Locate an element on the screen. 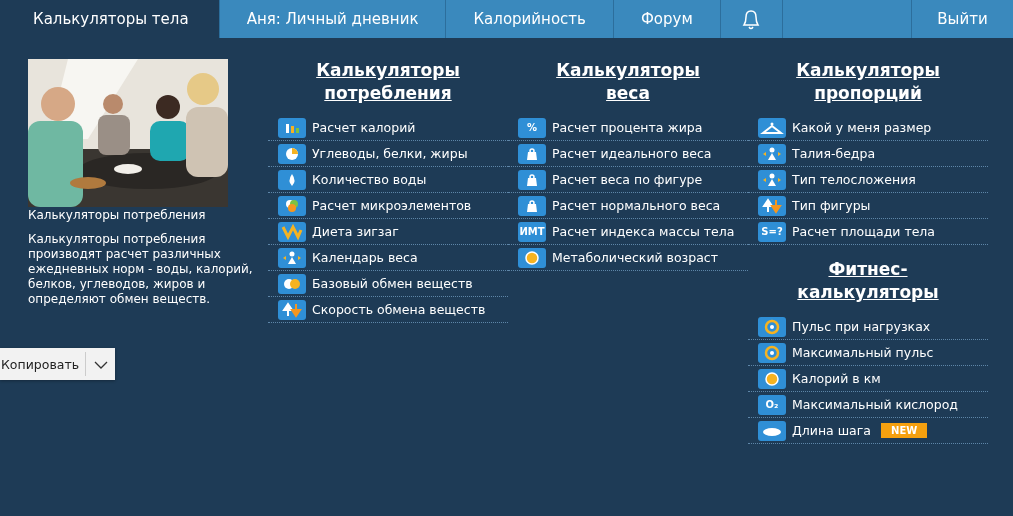 The height and width of the screenshot is (516, 1013). calculator-link: Расчет калорий is located at coordinates (388, 128).